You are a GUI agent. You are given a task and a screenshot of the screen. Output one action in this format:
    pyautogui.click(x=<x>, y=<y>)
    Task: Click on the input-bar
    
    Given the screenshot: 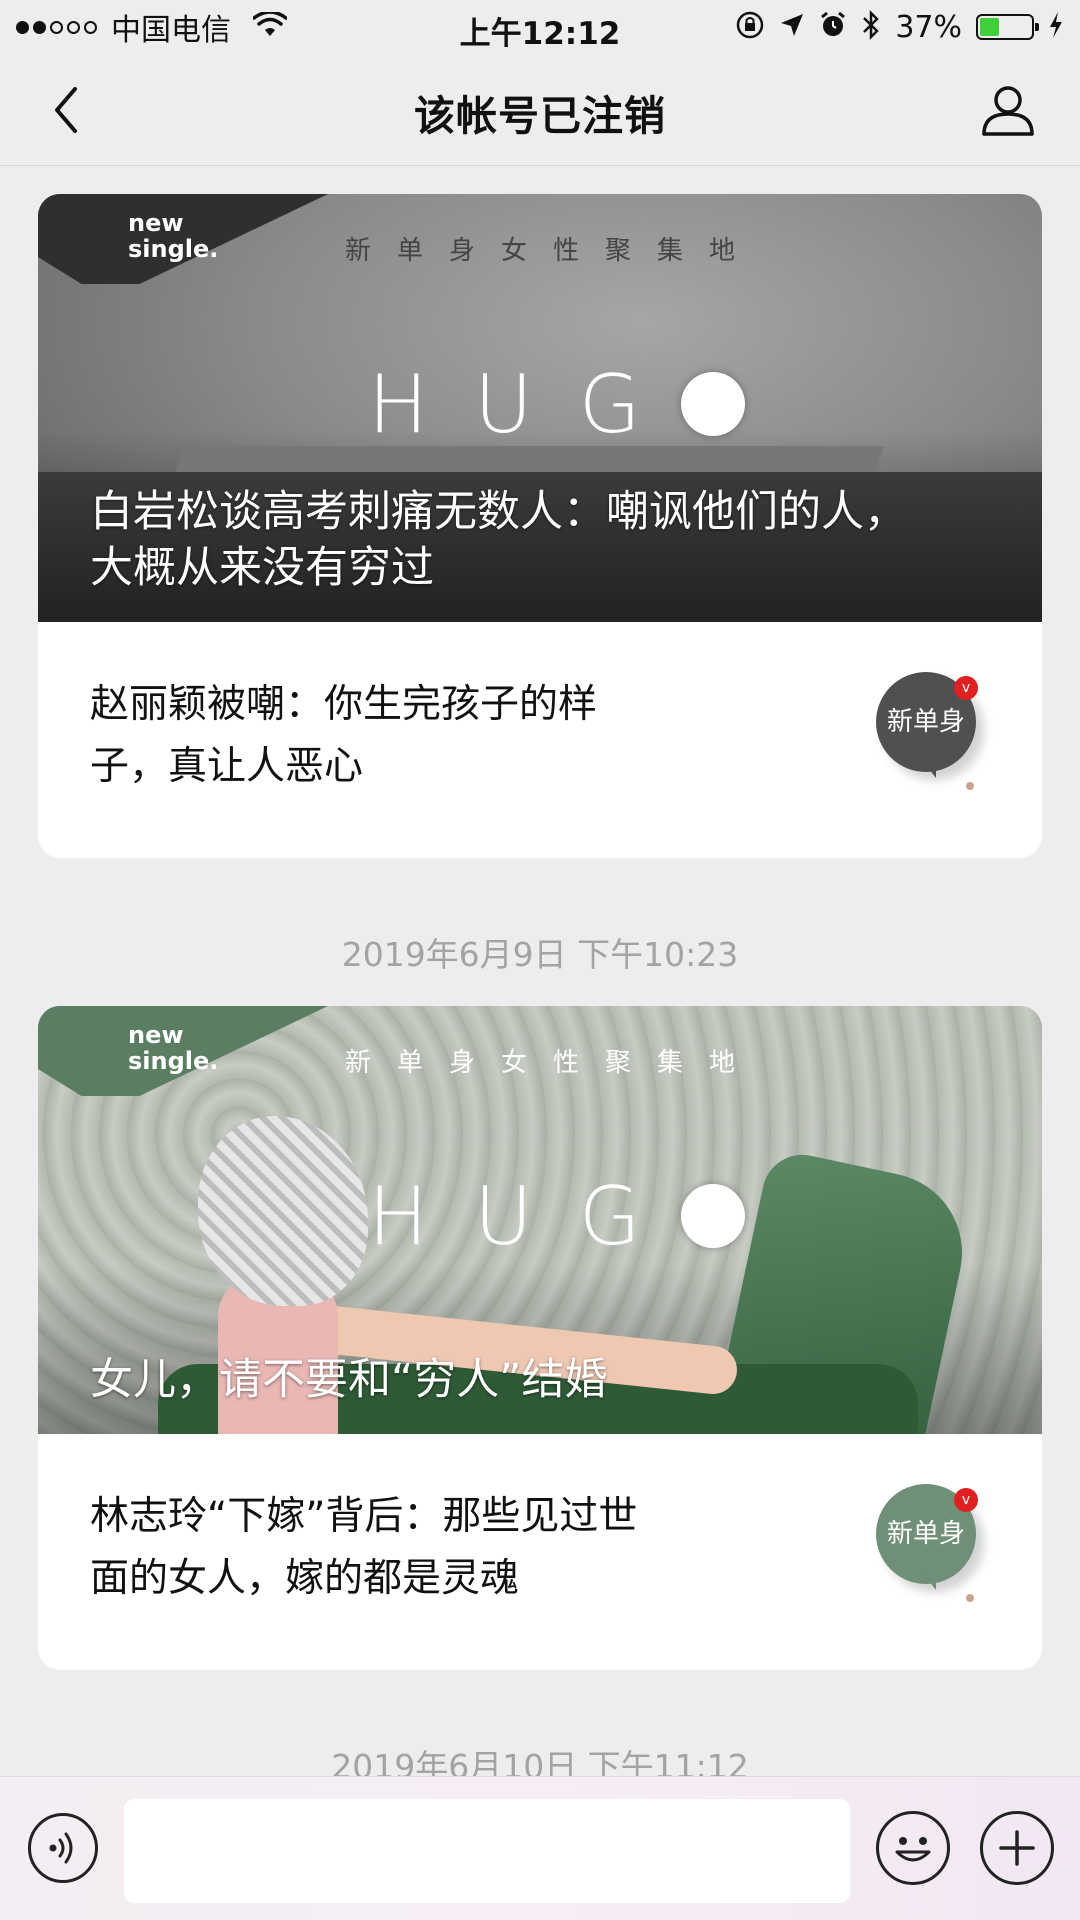 What is the action you would take?
    pyautogui.click(x=540, y=1848)
    